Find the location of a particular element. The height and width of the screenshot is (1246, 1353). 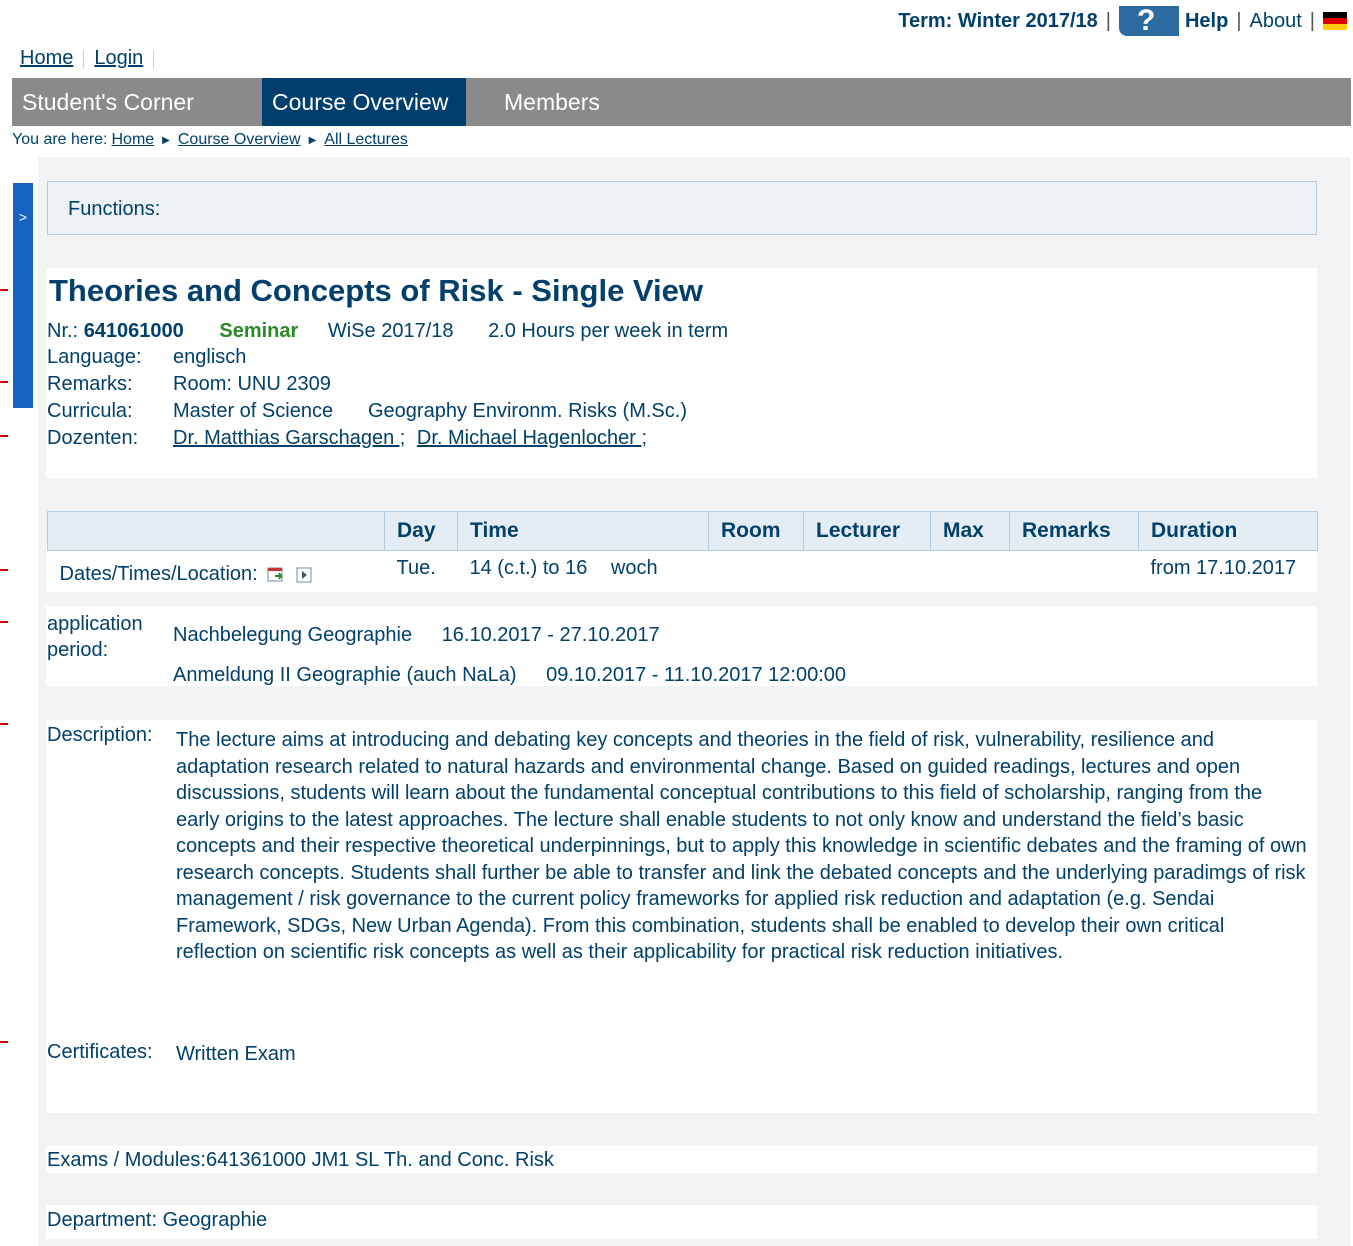

col-header-lecturer: Lecturer is located at coordinates (867, 531).